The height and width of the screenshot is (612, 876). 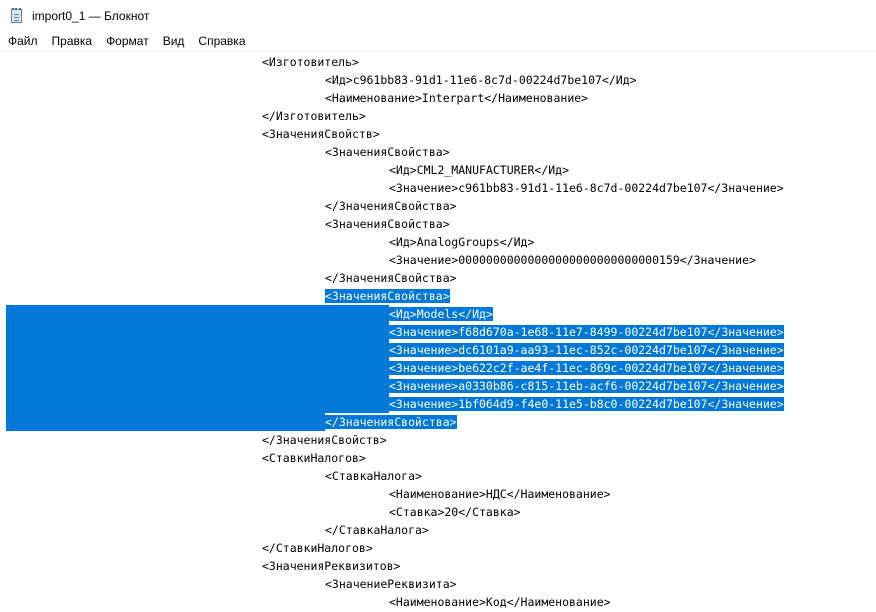 I want to click on line-text: <Наименование>НДС</Наименование>, so click(x=500, y=494).